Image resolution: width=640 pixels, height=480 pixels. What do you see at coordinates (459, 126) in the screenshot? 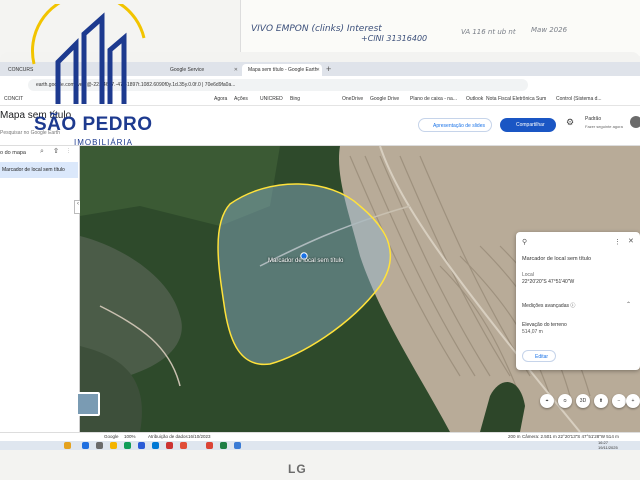
I see `slideshow-label: Apresentação de slides` at bounding box center [459, 126].